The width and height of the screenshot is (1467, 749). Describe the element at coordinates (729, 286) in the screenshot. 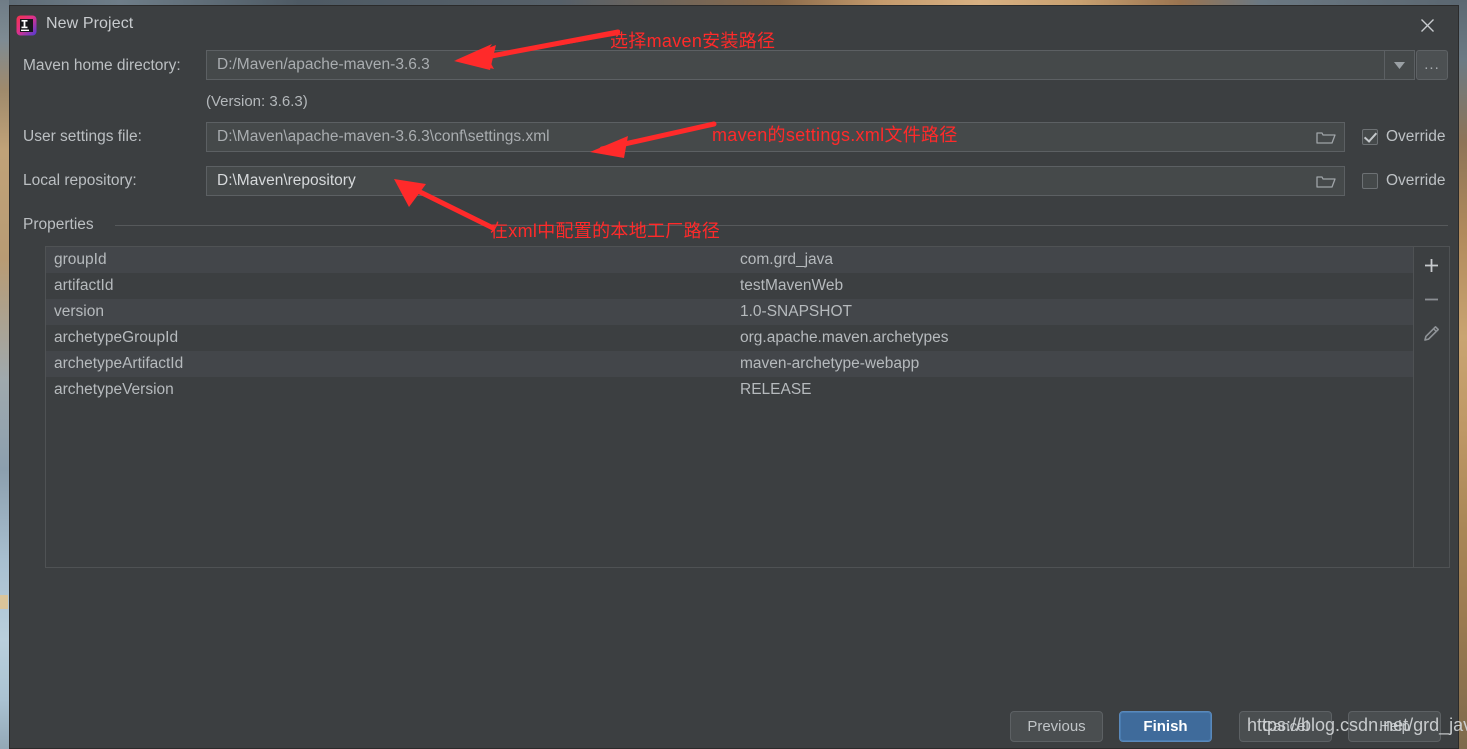

I see `table-row: artifactId testMavenWeb` at that location.